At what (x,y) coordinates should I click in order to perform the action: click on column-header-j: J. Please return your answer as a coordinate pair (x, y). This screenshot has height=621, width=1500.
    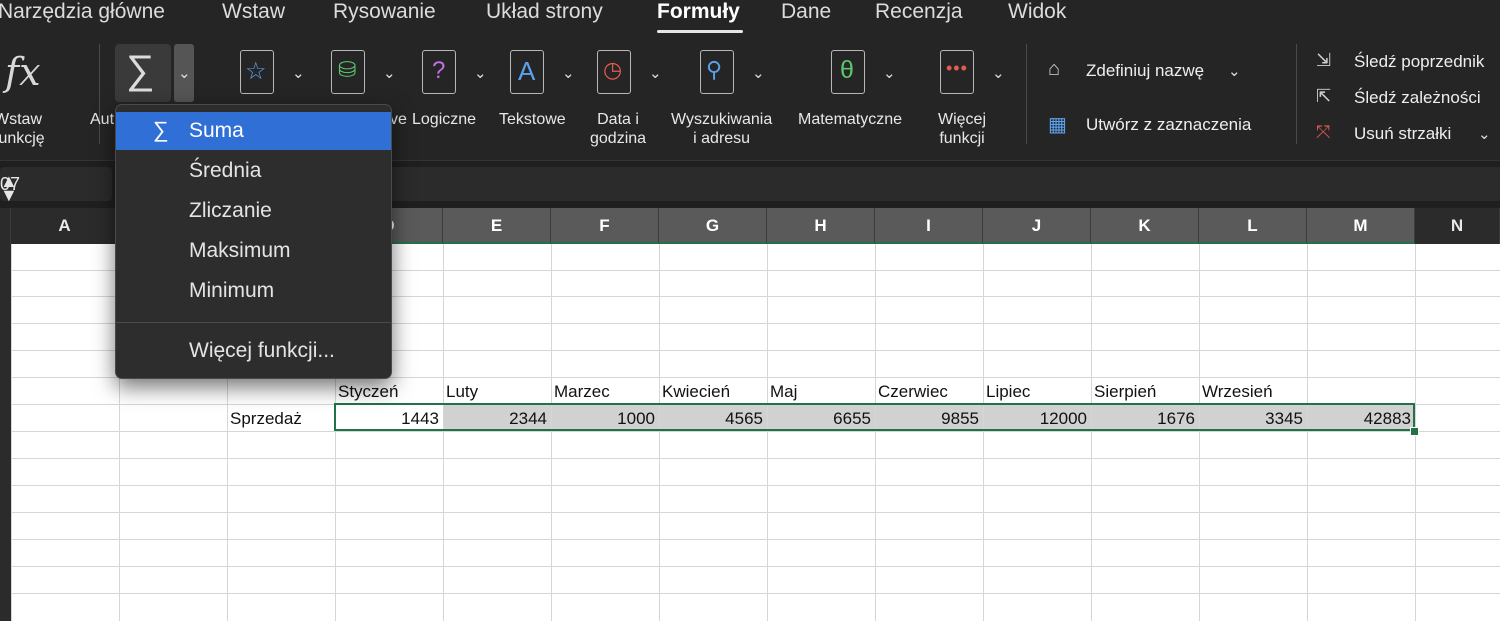
    Looking at the image, I should click on (1037, 226).